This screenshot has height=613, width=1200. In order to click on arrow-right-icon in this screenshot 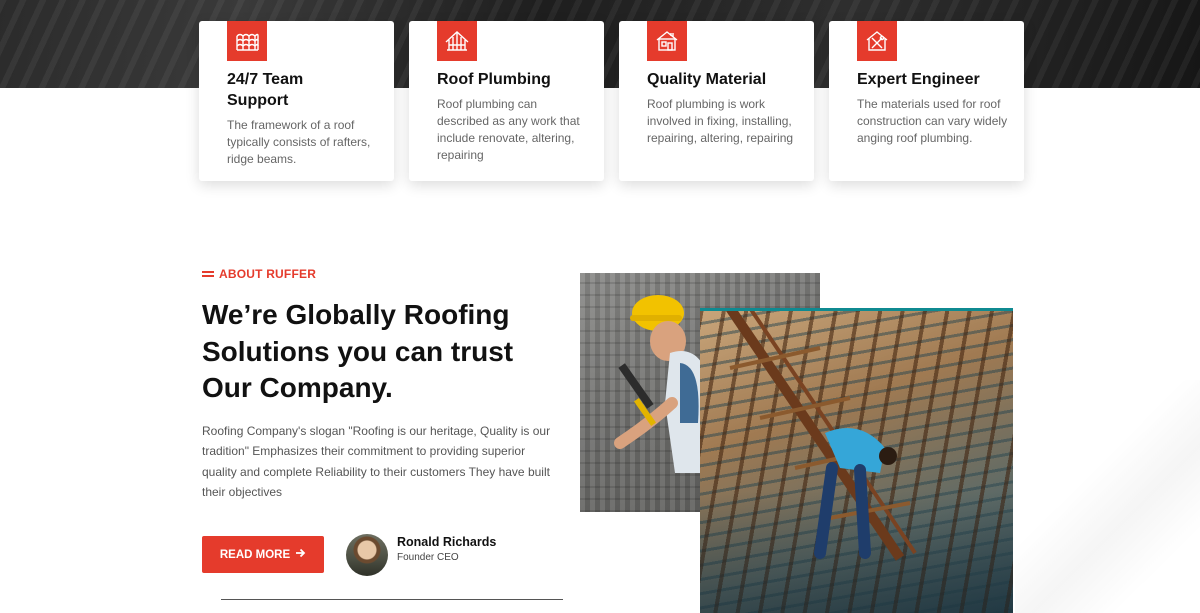, I will do `click(300, 554)`.